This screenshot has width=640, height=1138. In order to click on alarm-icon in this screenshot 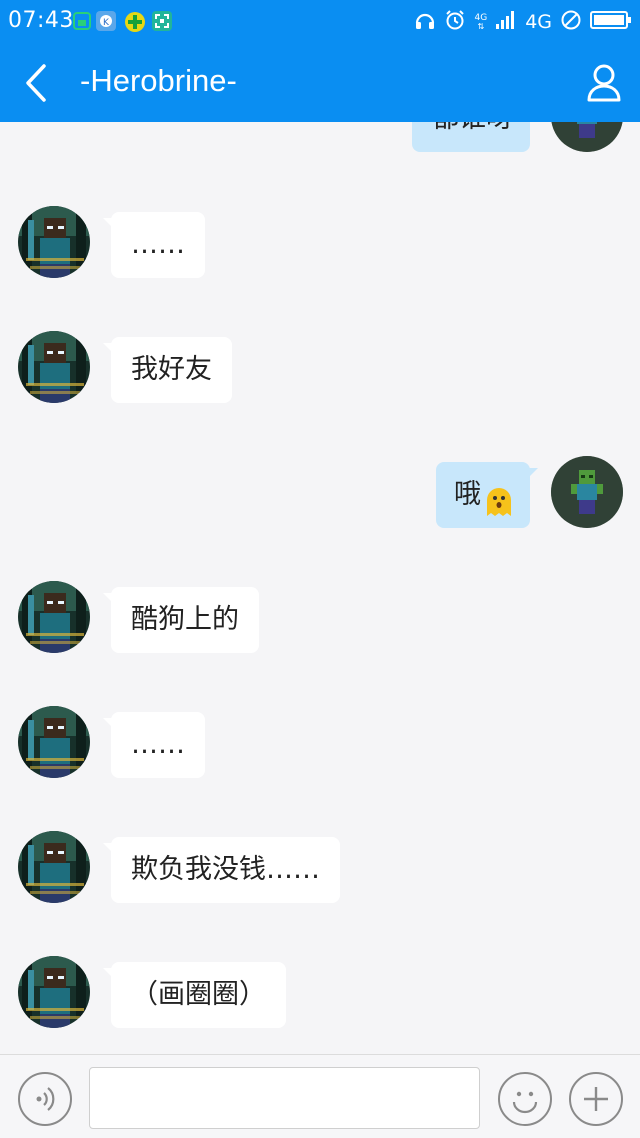, I will do `click(455, 22)`.